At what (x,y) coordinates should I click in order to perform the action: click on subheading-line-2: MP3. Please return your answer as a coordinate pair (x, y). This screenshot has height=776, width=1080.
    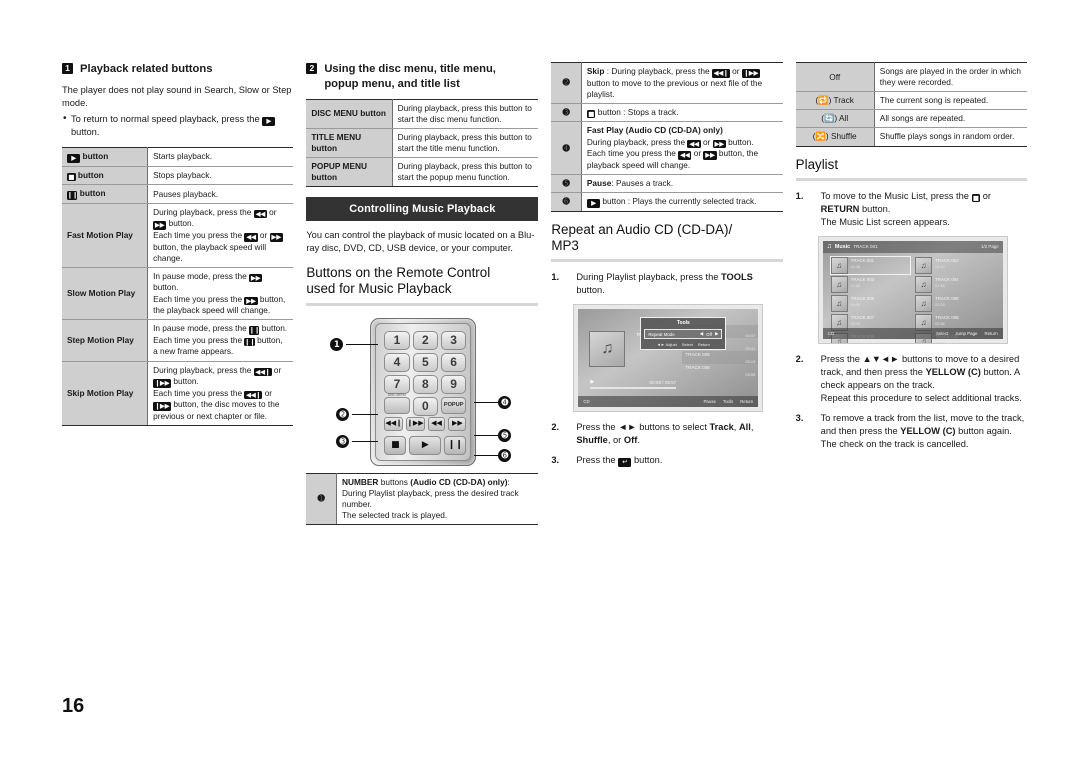
    Looking at the image, I should click on (565, 245).